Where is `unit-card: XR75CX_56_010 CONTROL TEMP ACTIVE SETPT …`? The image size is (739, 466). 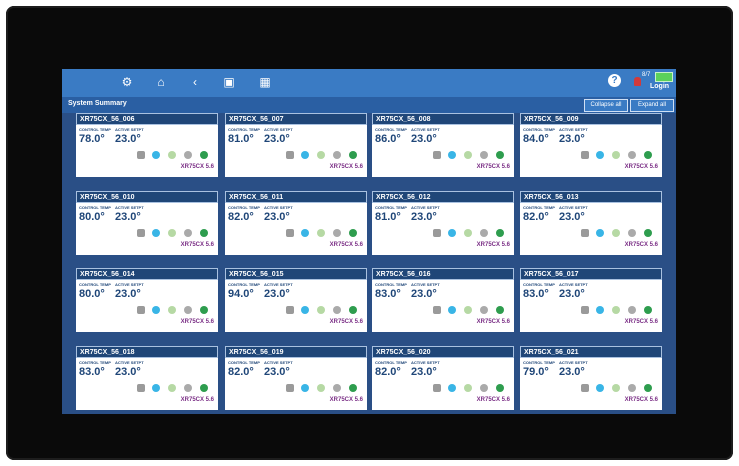 unit-card: XR75CX_56_010 CONTROL TEMP ACTIVE SETPT … is located at coordinates (147, 223).